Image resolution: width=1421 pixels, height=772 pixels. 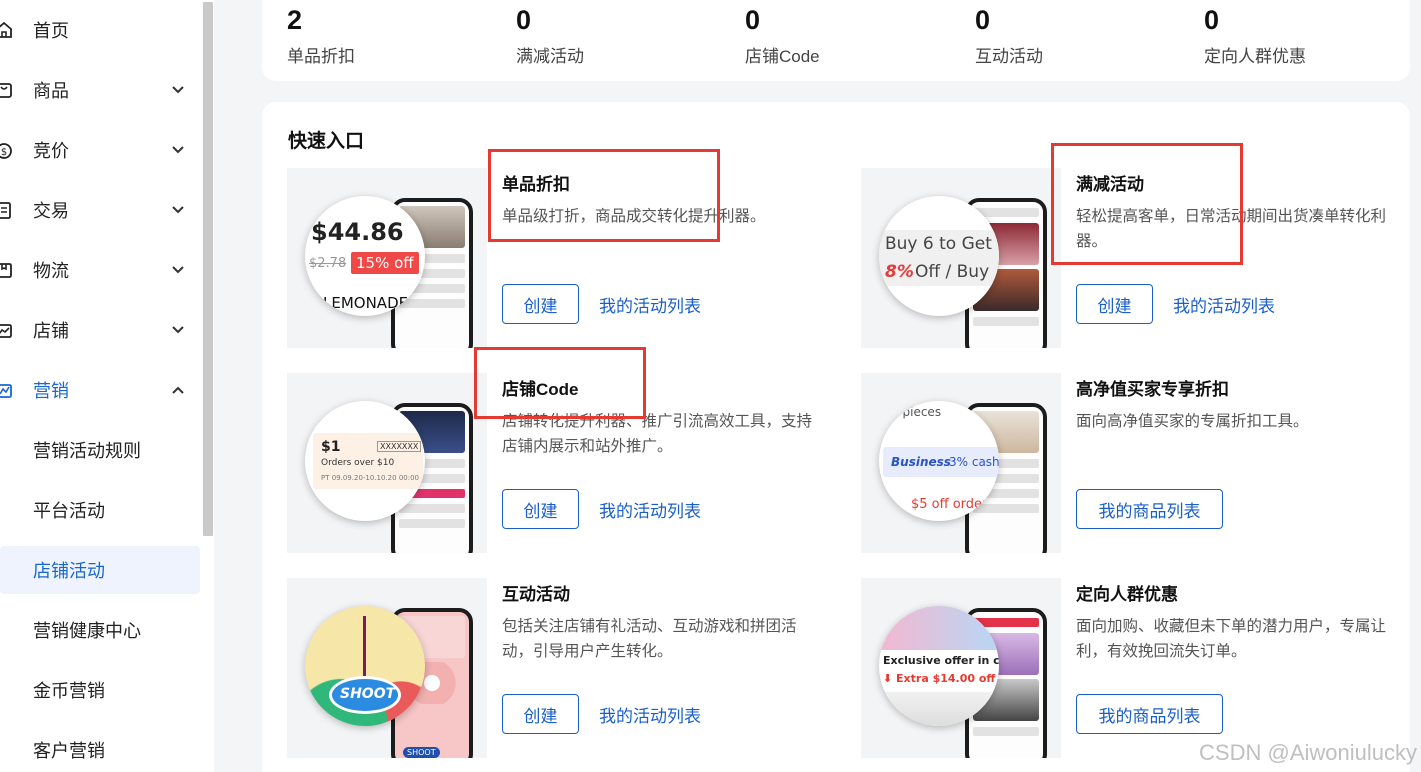 I want to click on sidebar-subitem-store-activity: 店铺活动, so click(x=100, y=570).